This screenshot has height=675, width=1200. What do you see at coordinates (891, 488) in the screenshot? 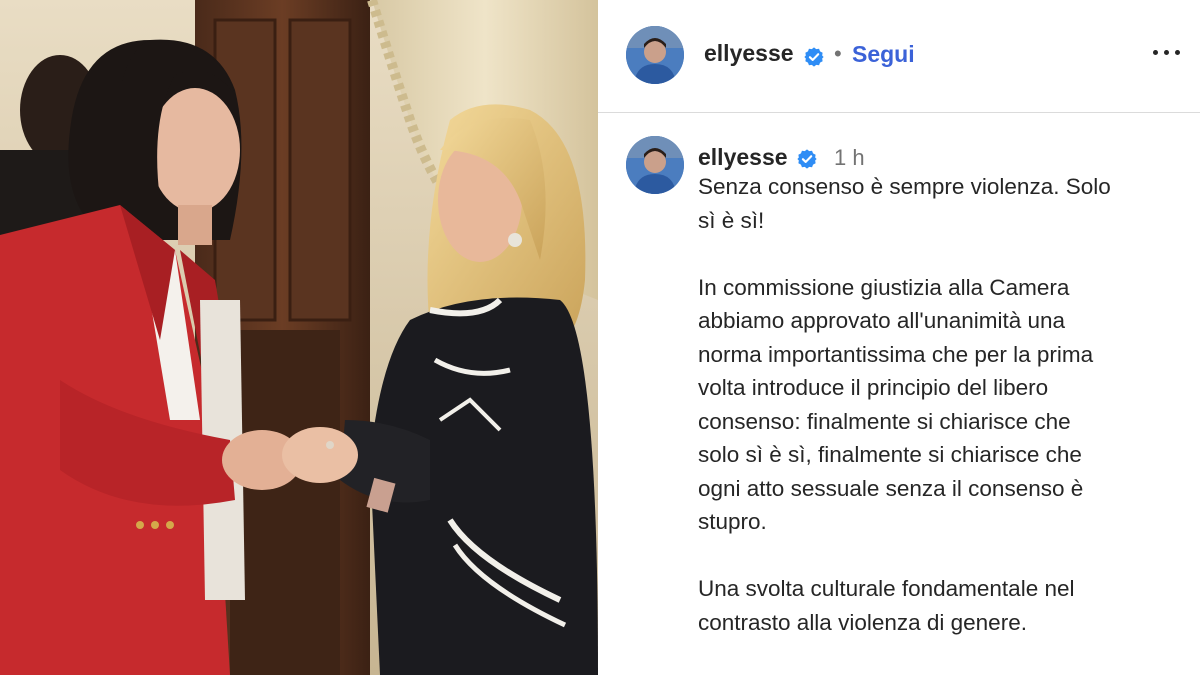
I see `caption-line: ogni atto sessuale senza il consenso è` at bounding box center [891, 488].